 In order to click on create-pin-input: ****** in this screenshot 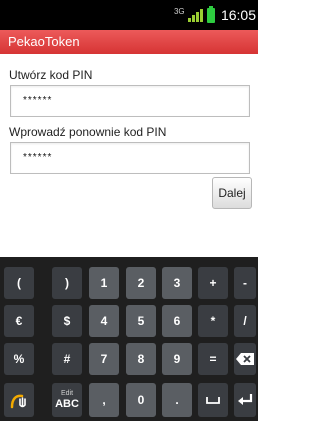, I will do `click(130, 101)`.